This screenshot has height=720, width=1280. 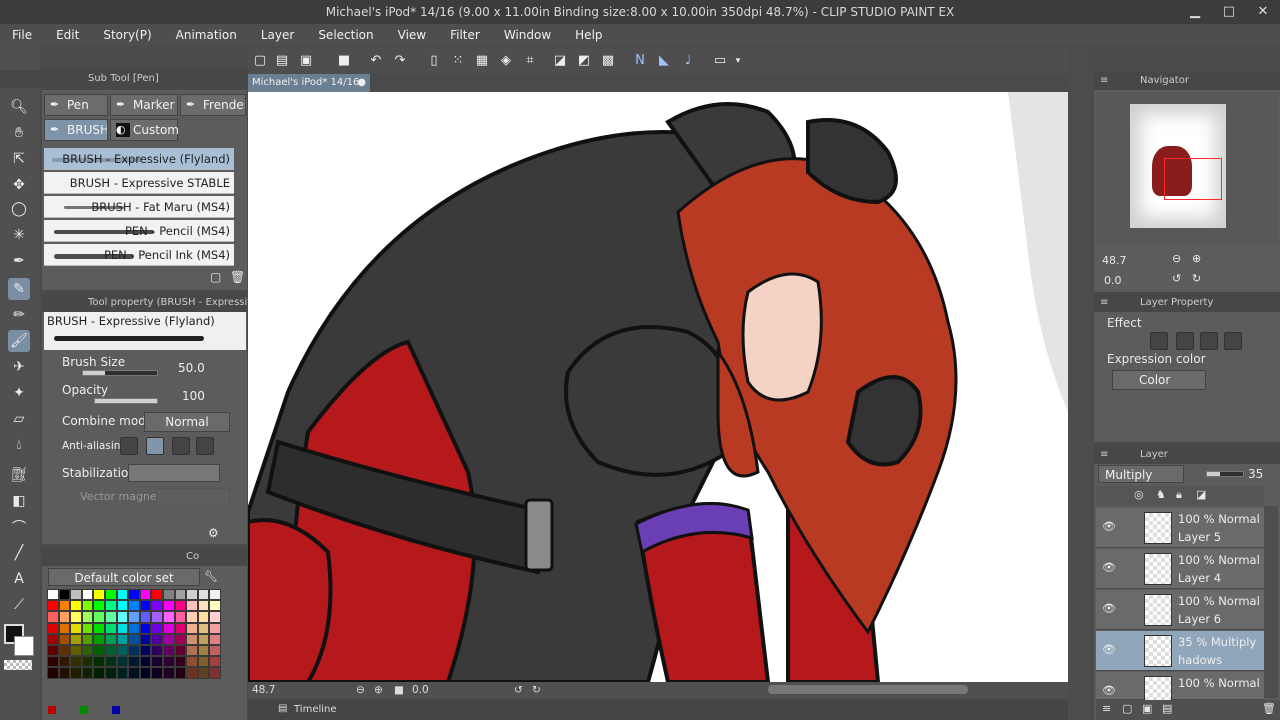 I want to click on swatch-red, so click(x=52, y=710).